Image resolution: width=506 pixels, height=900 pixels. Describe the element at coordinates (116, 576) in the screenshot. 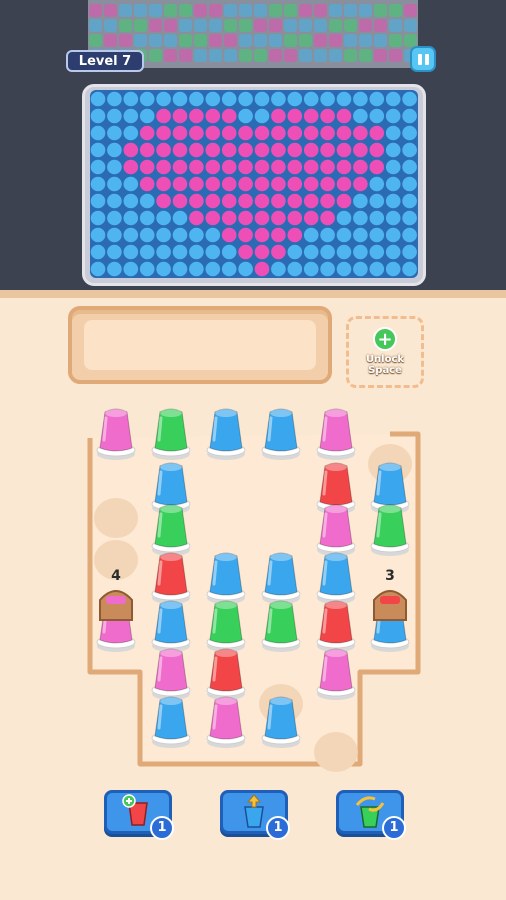

I see `left-marker-count: 4` at that location.